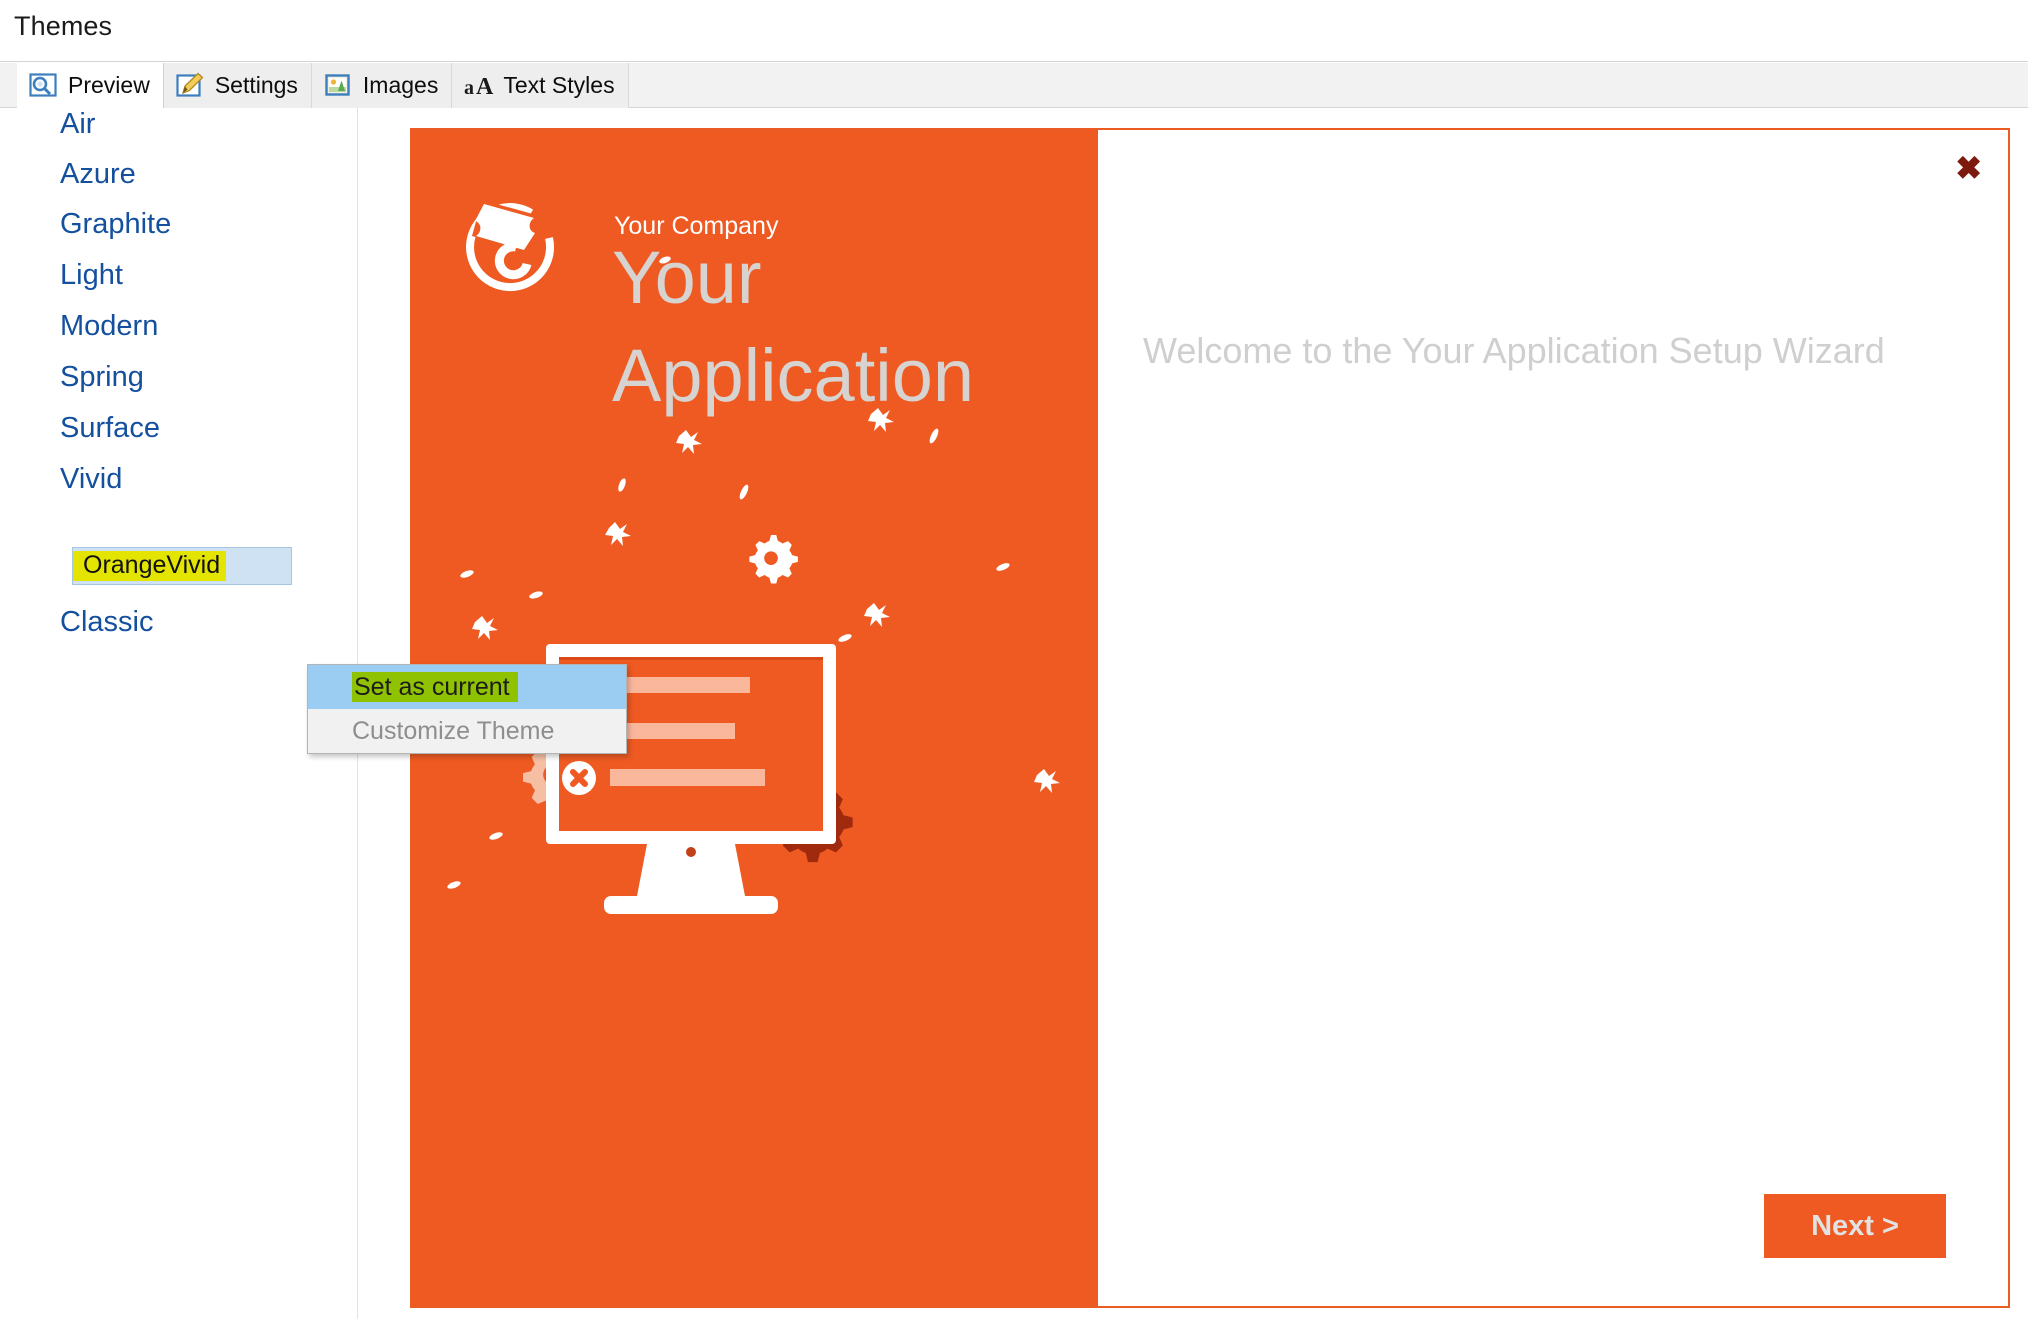  I want to click on preview-icon, so click(44, 86).